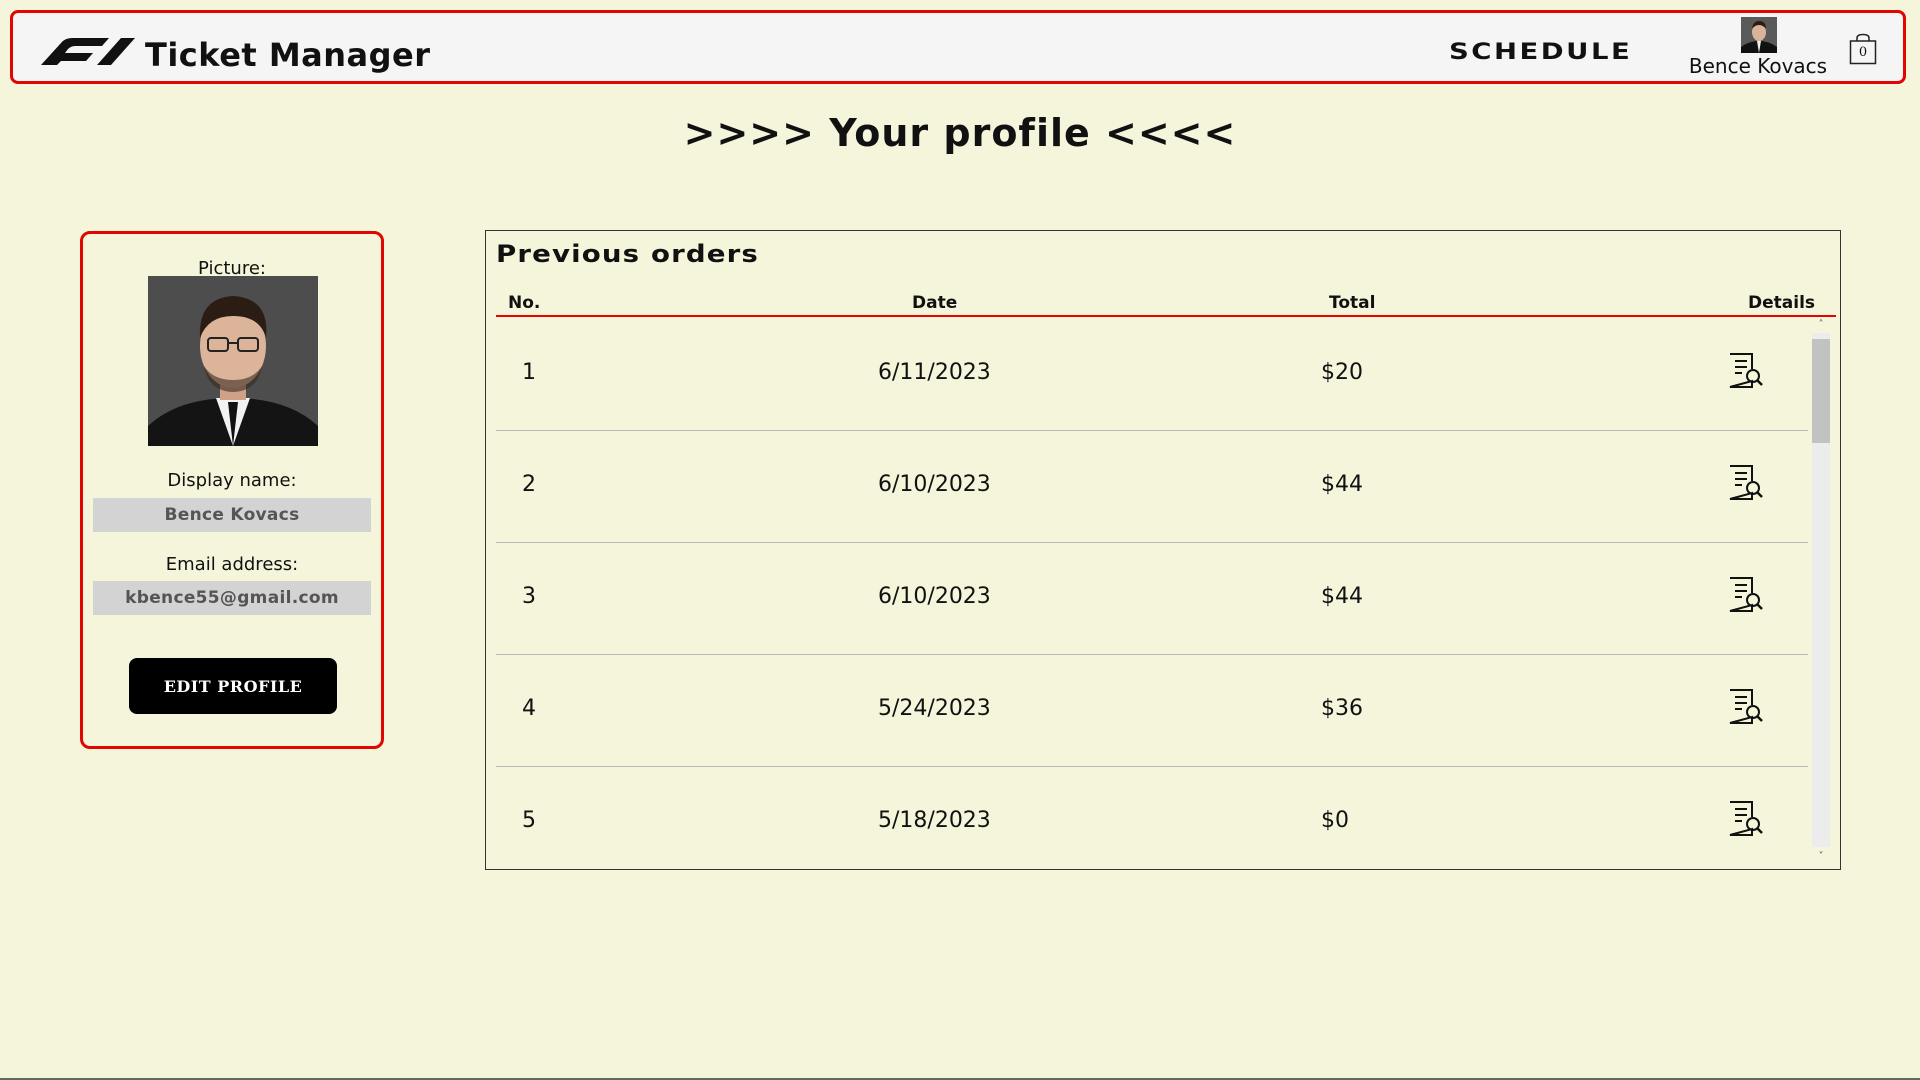 The image size is (1920, 1080). I want to click on order-total: $0, so click(1335, 820).